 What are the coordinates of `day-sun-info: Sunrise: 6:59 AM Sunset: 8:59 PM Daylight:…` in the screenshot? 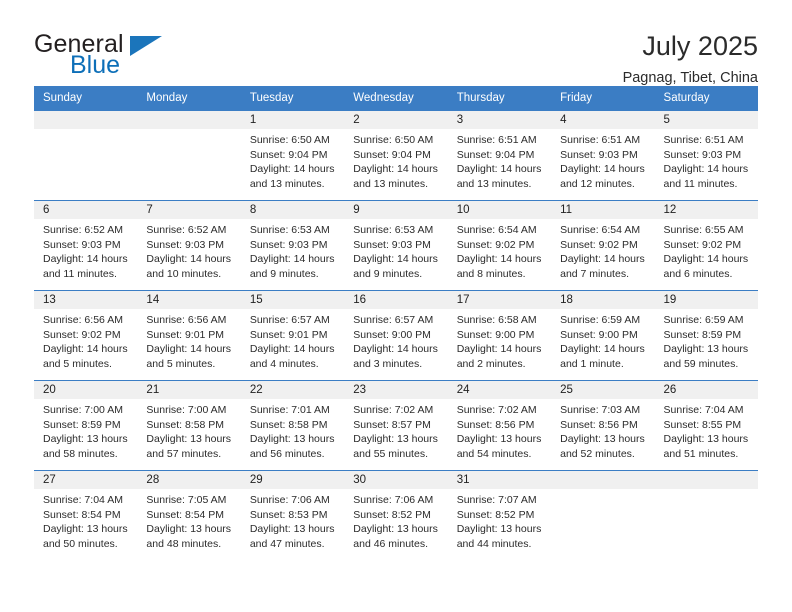 It's located at (706, 340).